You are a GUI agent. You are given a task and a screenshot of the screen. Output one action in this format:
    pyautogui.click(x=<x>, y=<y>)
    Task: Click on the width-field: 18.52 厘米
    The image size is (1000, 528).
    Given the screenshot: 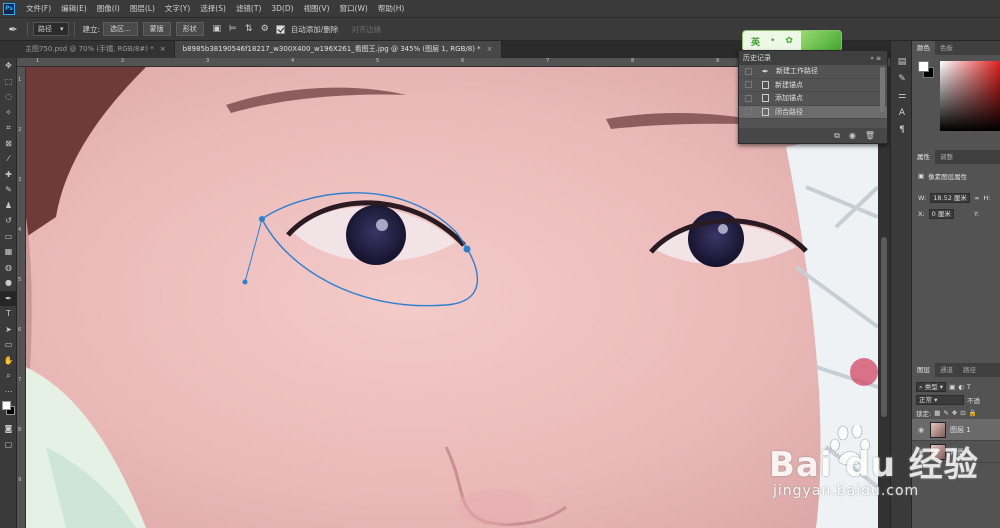 What is the action you would take?
    pyautogui.click(x=950, y=198)
    